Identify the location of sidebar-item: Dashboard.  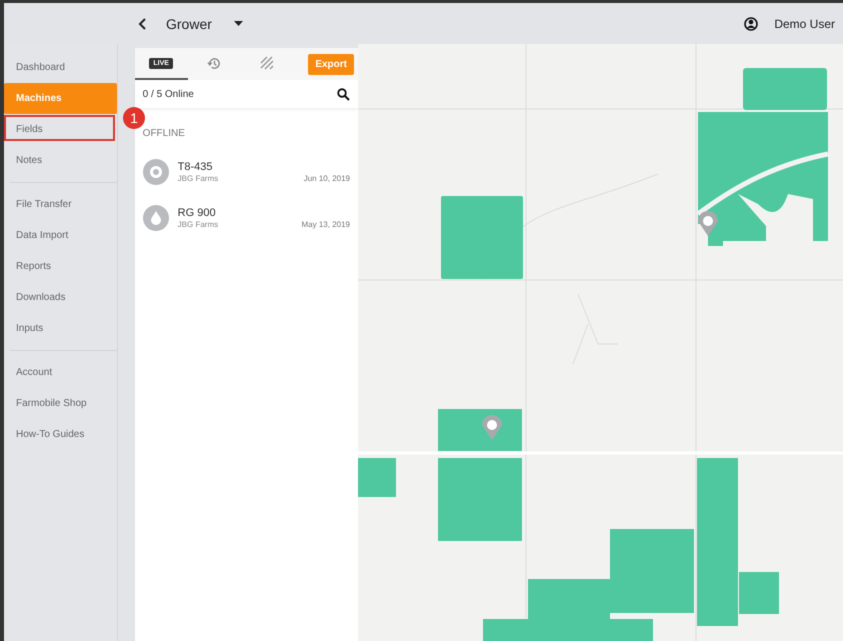
(60, 67).